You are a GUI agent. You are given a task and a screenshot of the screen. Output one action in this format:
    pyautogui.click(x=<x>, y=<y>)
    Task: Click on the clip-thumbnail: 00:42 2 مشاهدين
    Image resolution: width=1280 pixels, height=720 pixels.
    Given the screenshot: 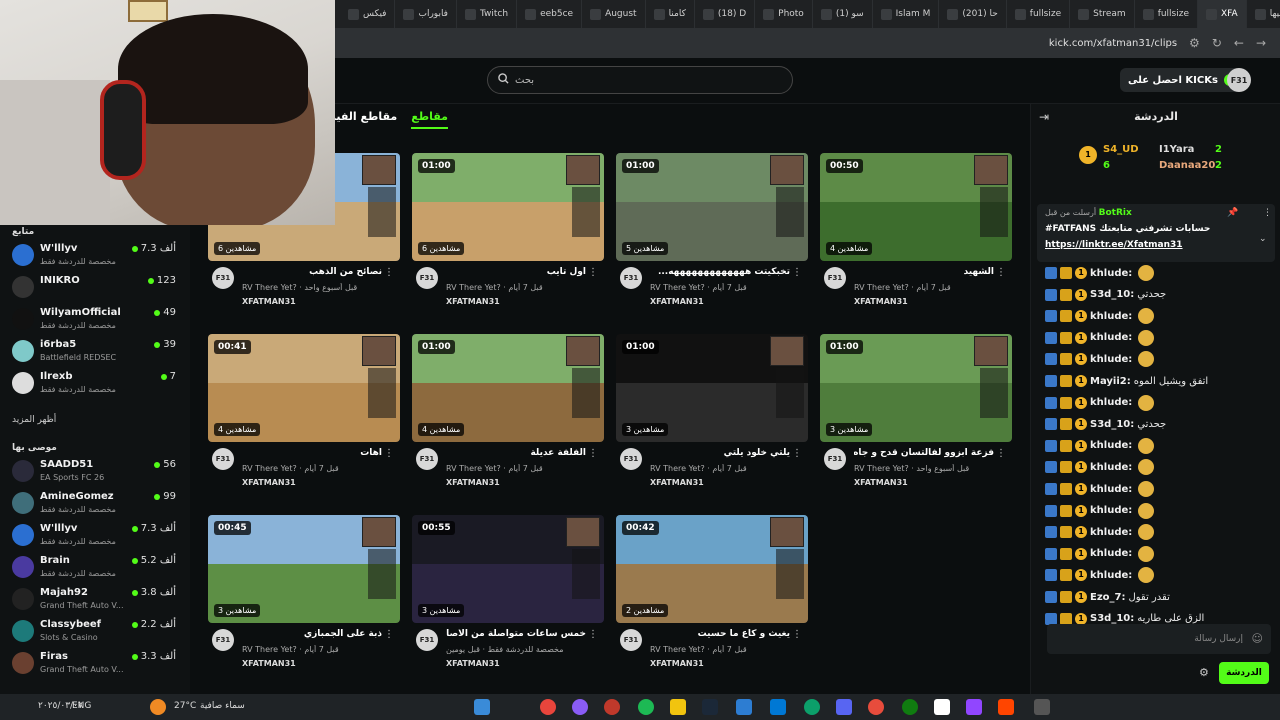 What is the action you would take?
    pyautogui.click(x=712, y=569)
    